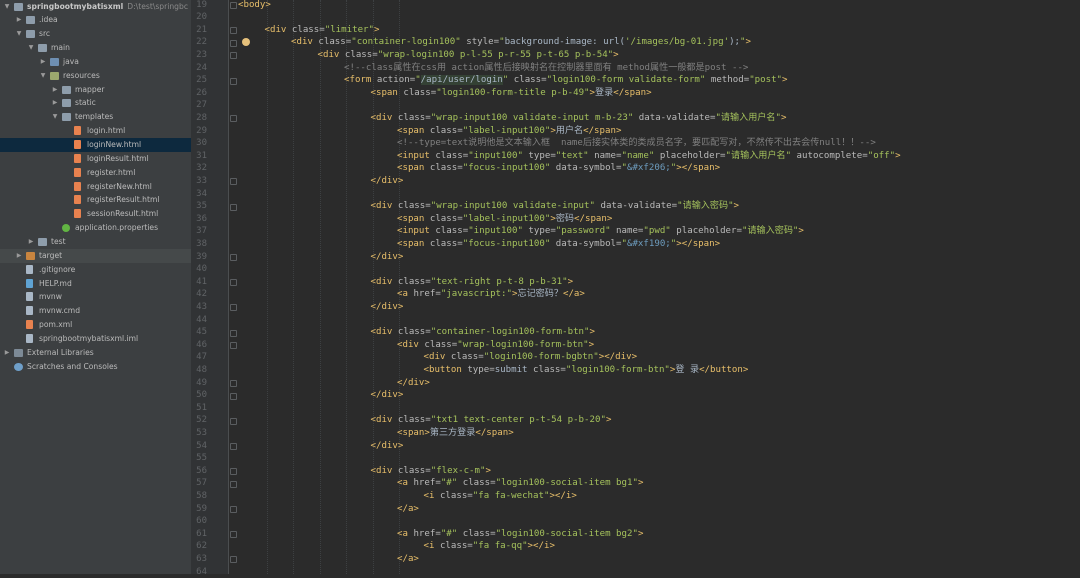 This screenshot has height=578, width=1080. What do you see at coordinates (95, 187) in the screenshot?
I see `tree-item: registerNew.html` at bounding box center [95, 187].